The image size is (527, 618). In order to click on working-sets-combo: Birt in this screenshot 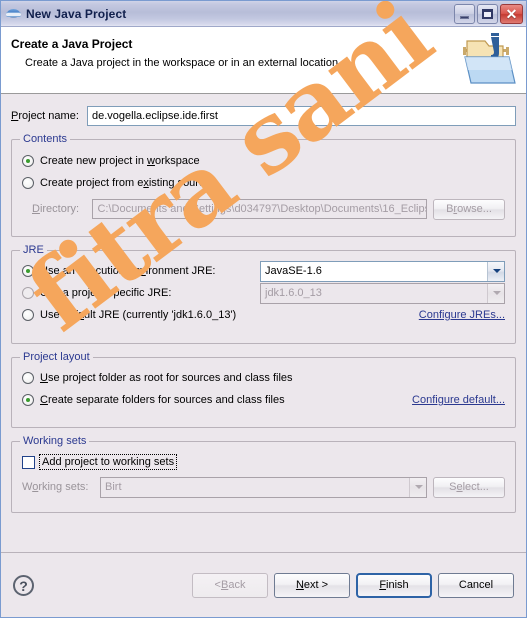, I will do `click(263, 487)`.